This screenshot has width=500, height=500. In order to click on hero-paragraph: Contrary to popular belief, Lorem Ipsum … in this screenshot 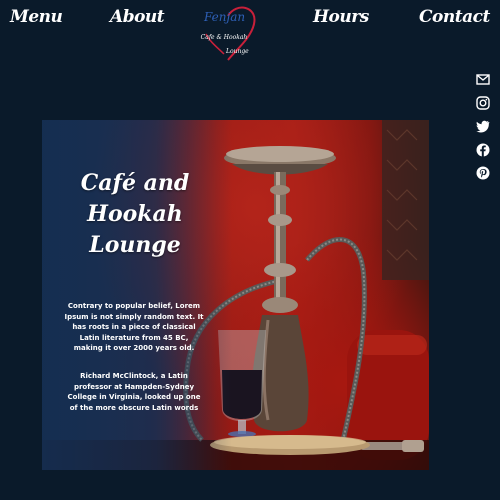, I will do `click(134, 327)`.